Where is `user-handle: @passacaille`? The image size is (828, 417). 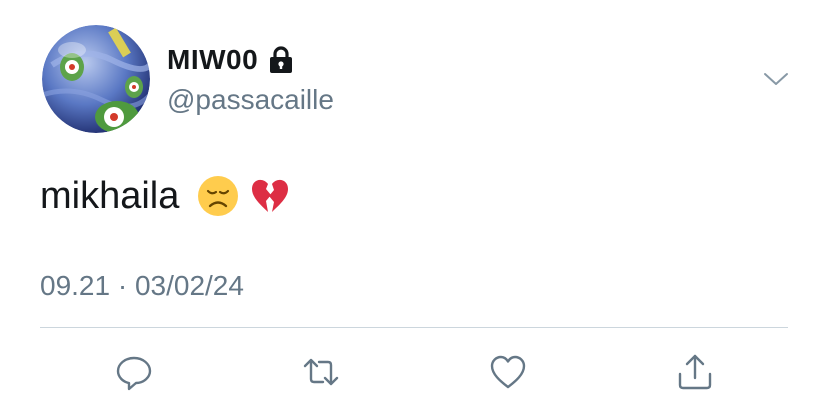
user-handle: @passacaille is located at coordinates (250, 100).